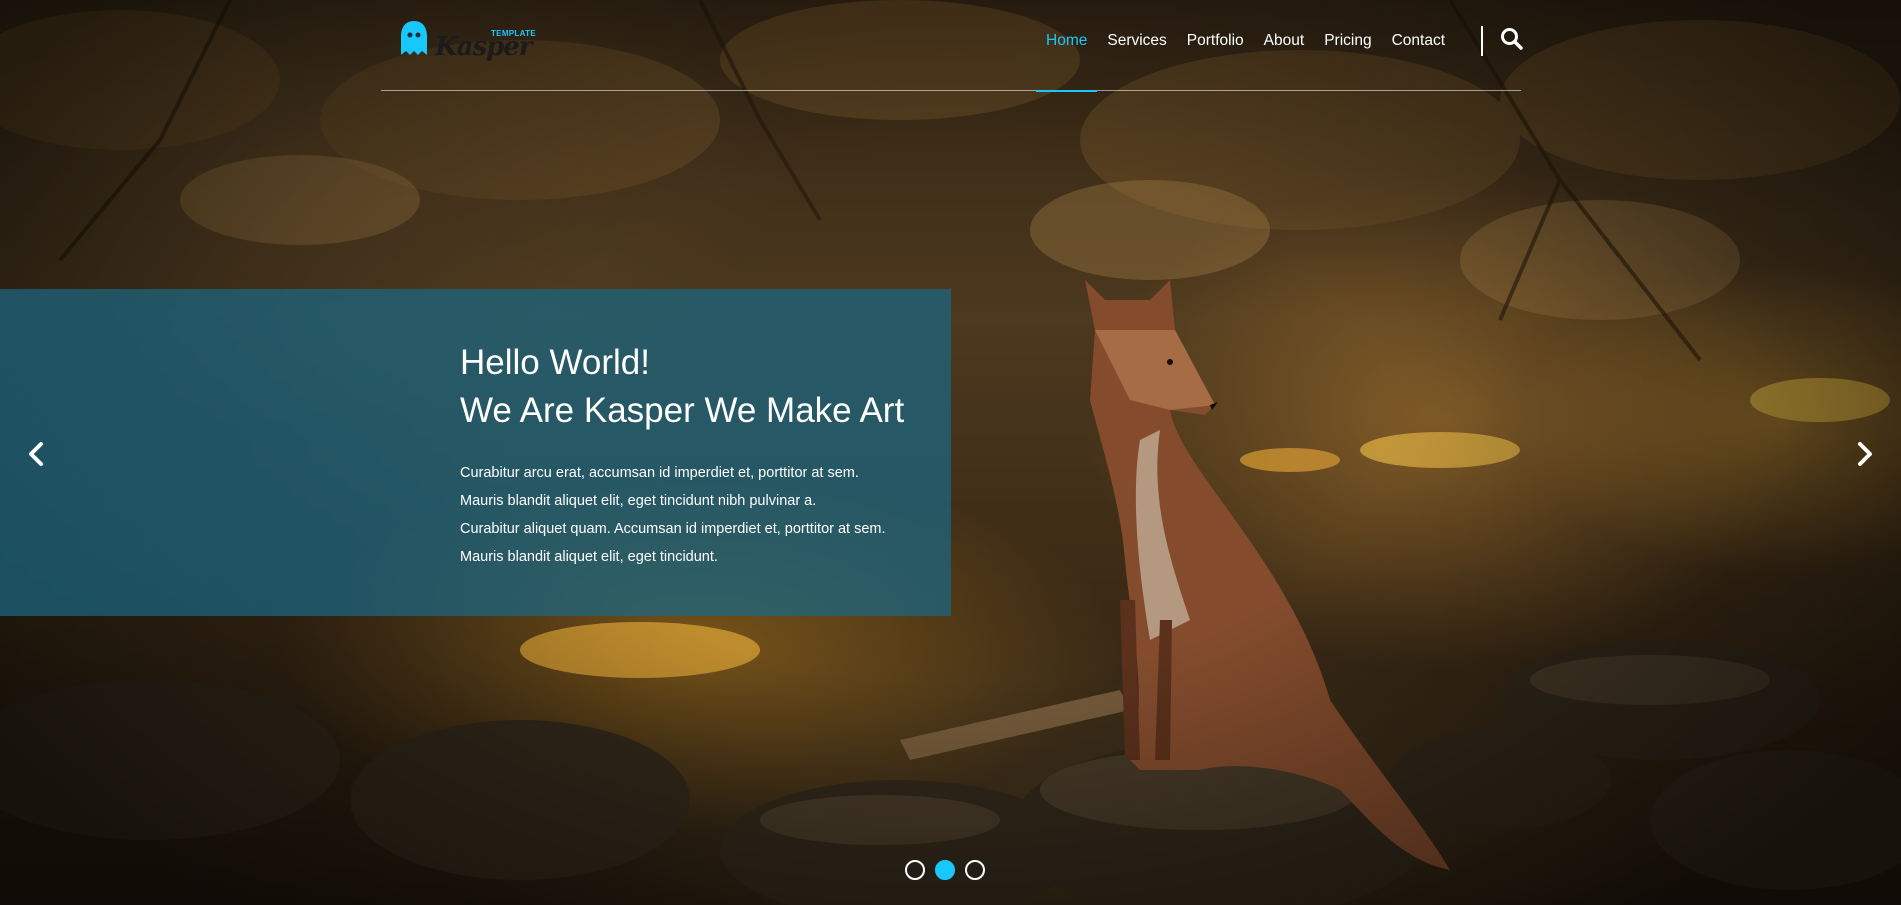 The width and height of the screenshot is (1901, 905). I want to click on carousel-prev-button, so click(37, 454).